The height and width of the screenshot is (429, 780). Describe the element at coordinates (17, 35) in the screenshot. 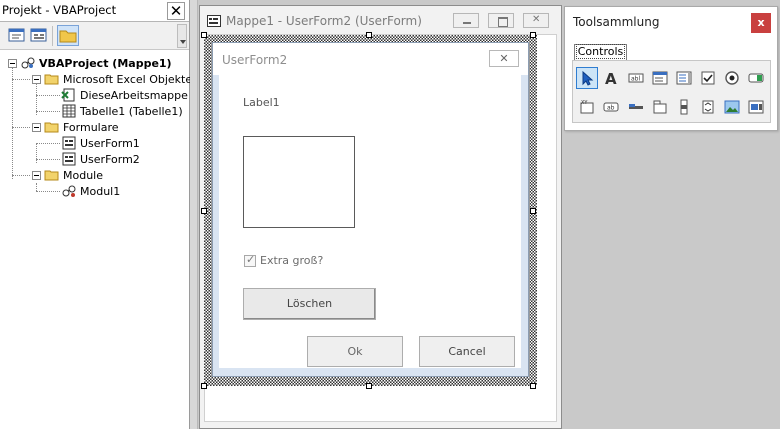

I see `view-code-button` at that location.